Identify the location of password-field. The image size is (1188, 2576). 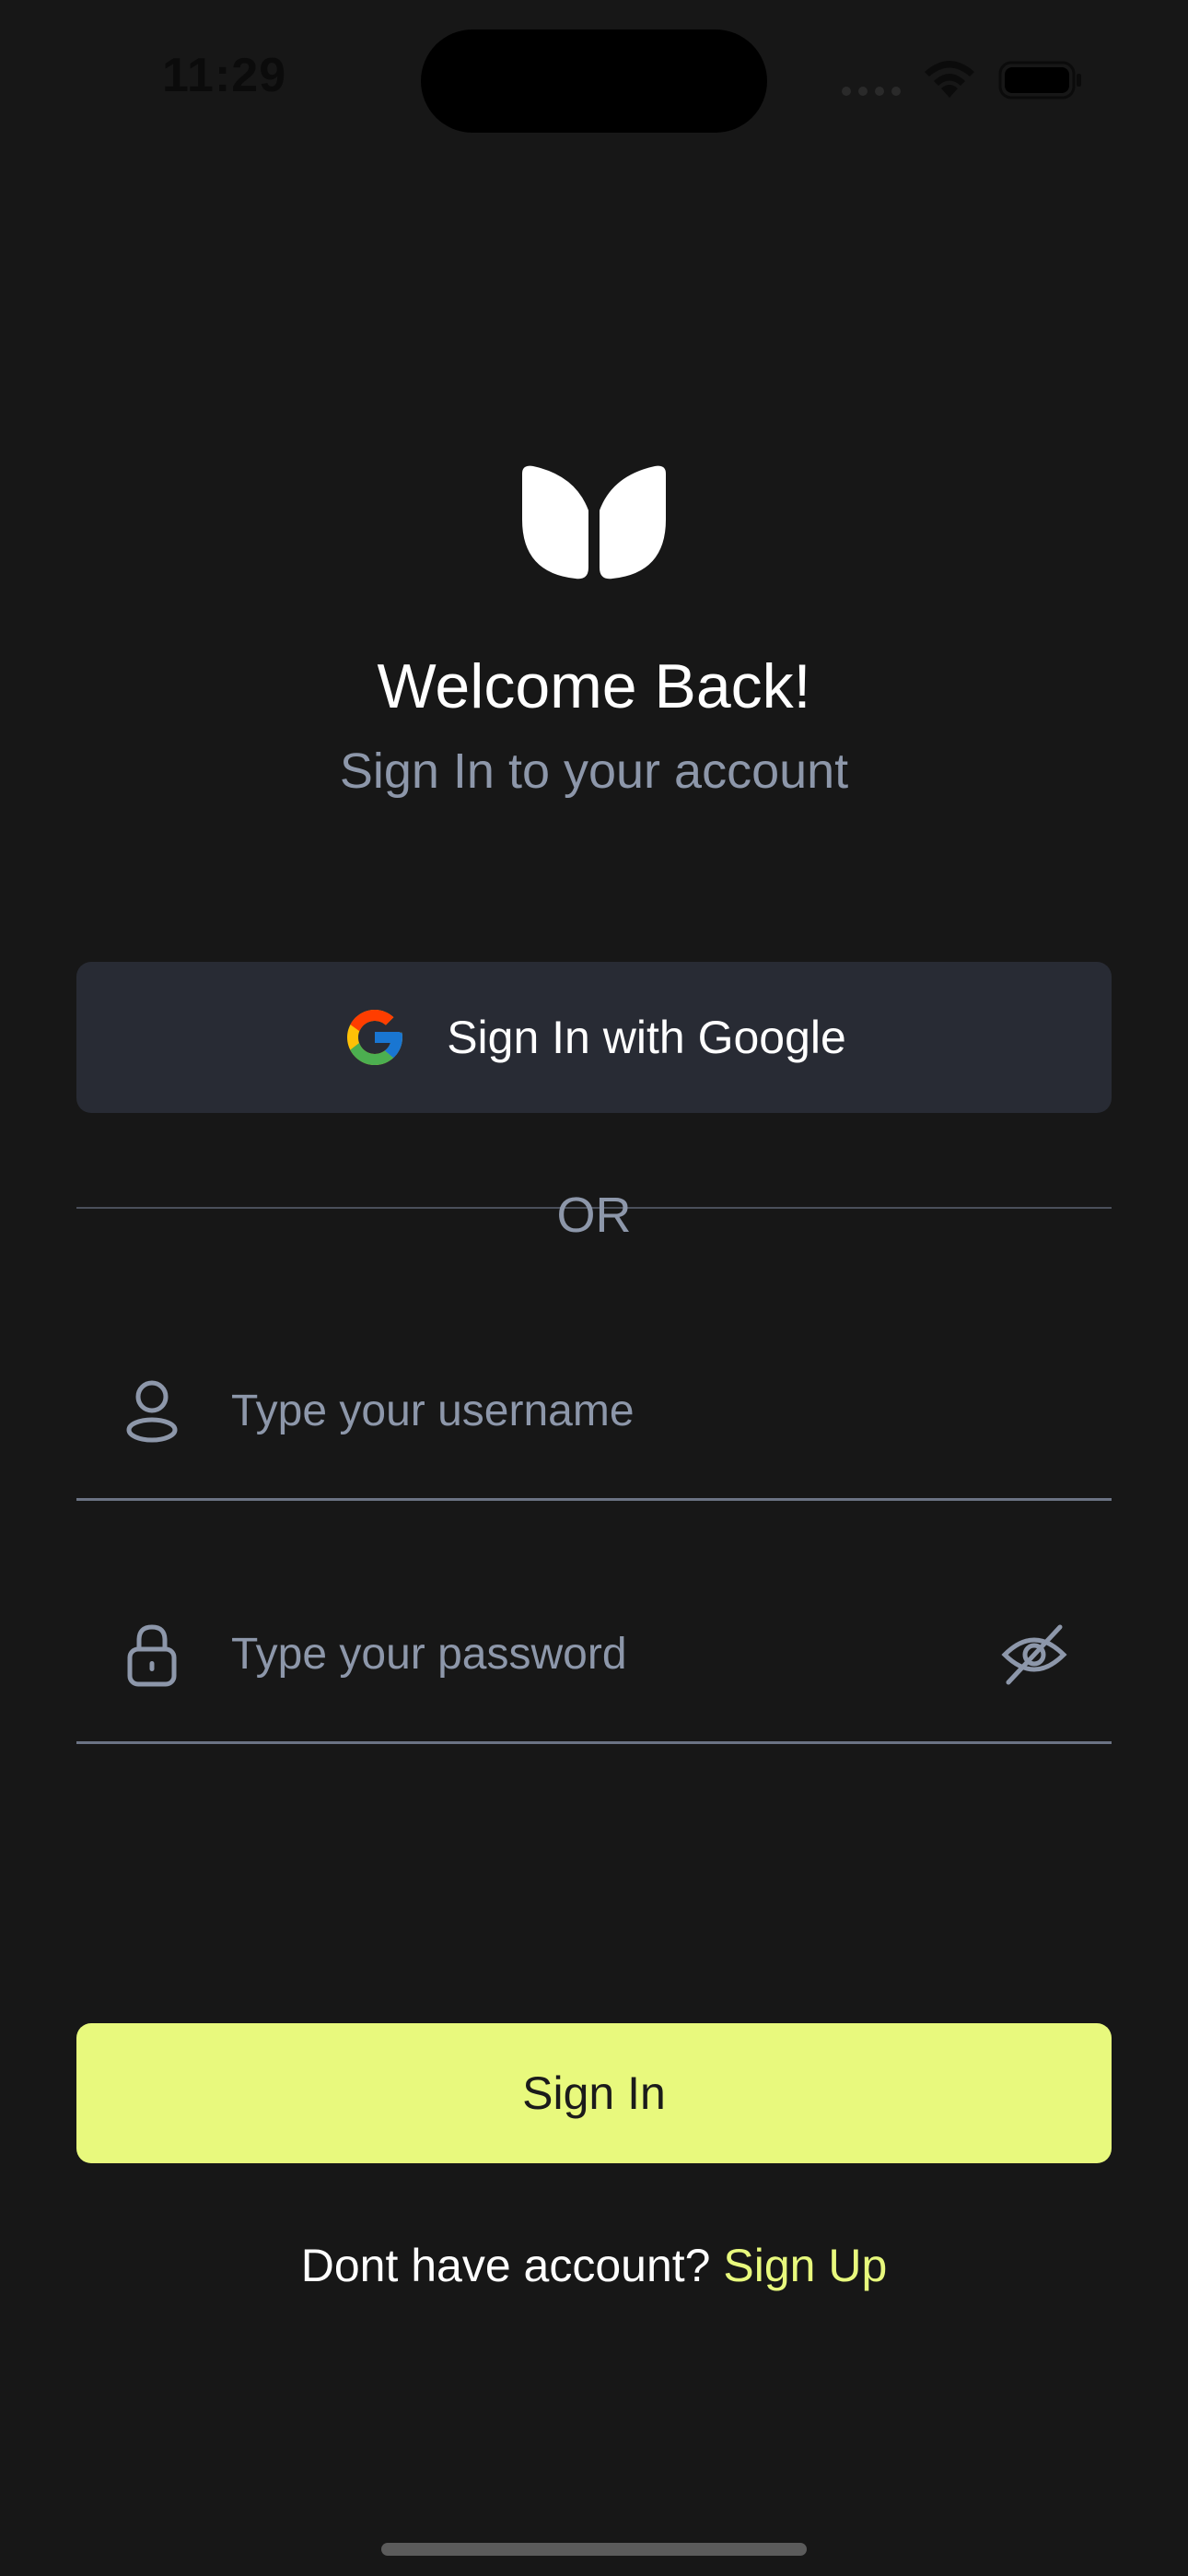
(594, 1673).